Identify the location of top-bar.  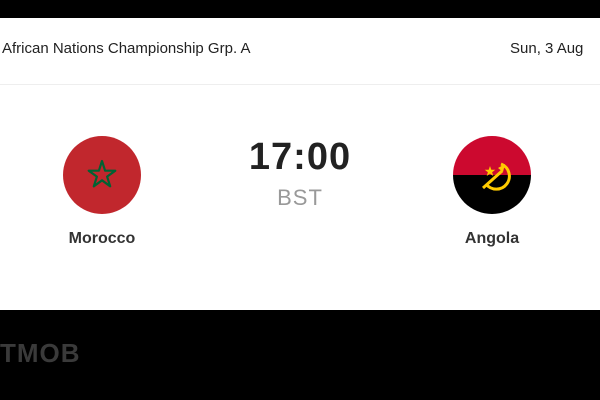
(300, 9).